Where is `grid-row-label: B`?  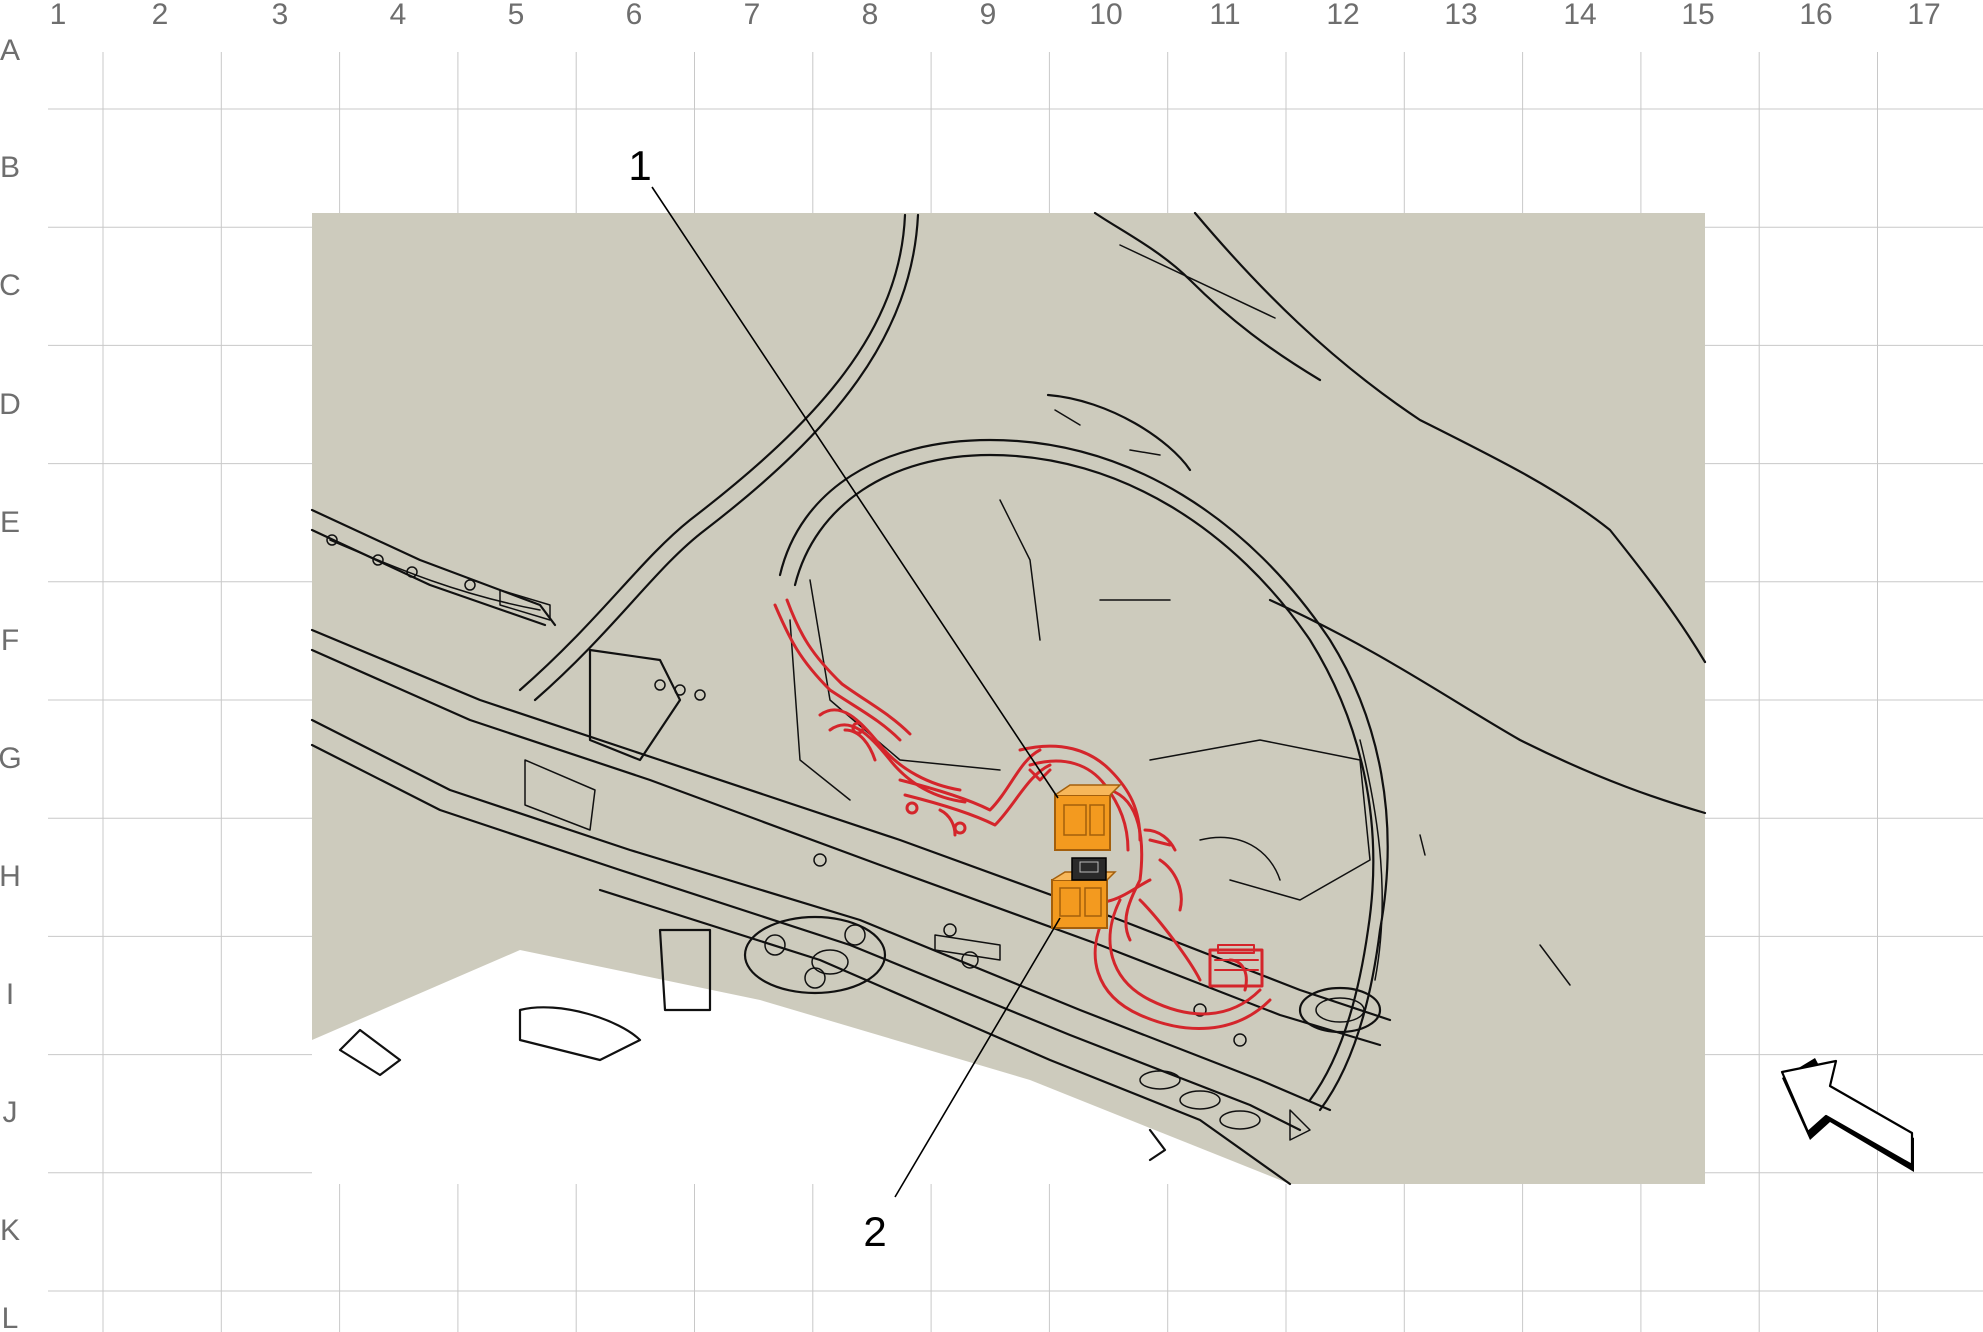
grid-row-label: B is located at coordinates (10, 167).